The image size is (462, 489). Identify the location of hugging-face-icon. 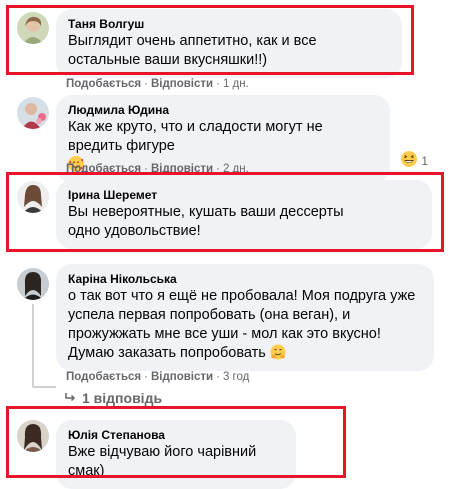
(278, 352).